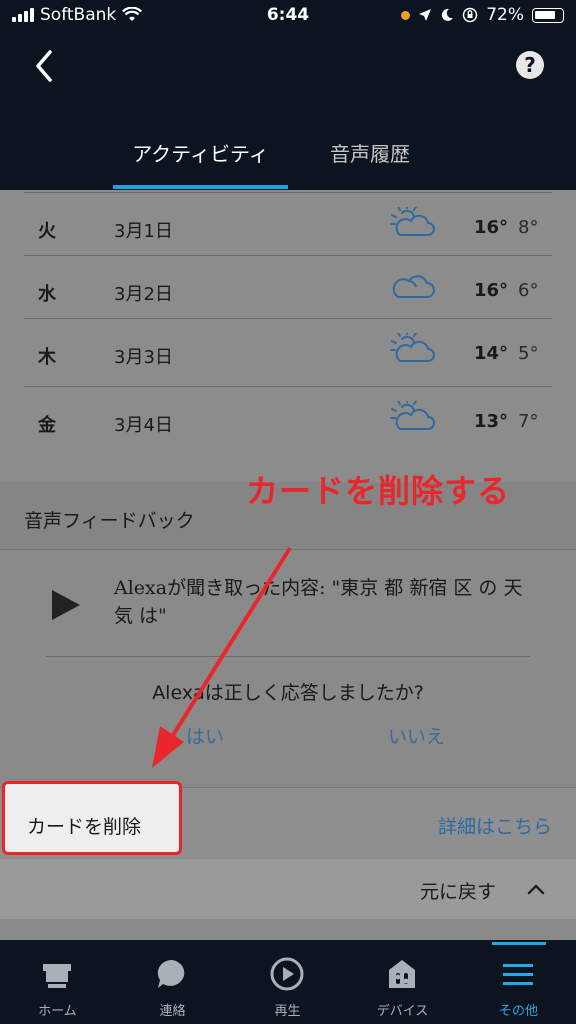 The height and width of the screenshot is (1024, 576). What do you see at coordinates (46, 66) in the screenshot?
I see `back-chevron-icon` at bounding box center [46, 66].